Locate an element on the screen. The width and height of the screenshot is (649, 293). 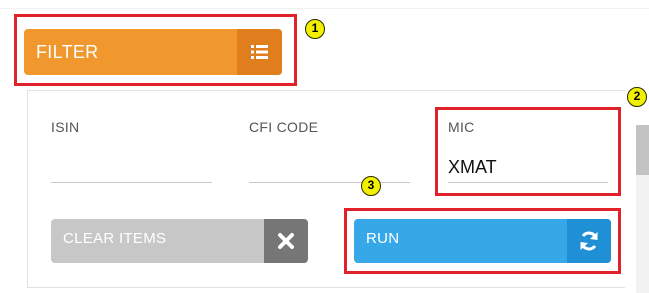
clear-icon-box is located at coordinates (286, 241).